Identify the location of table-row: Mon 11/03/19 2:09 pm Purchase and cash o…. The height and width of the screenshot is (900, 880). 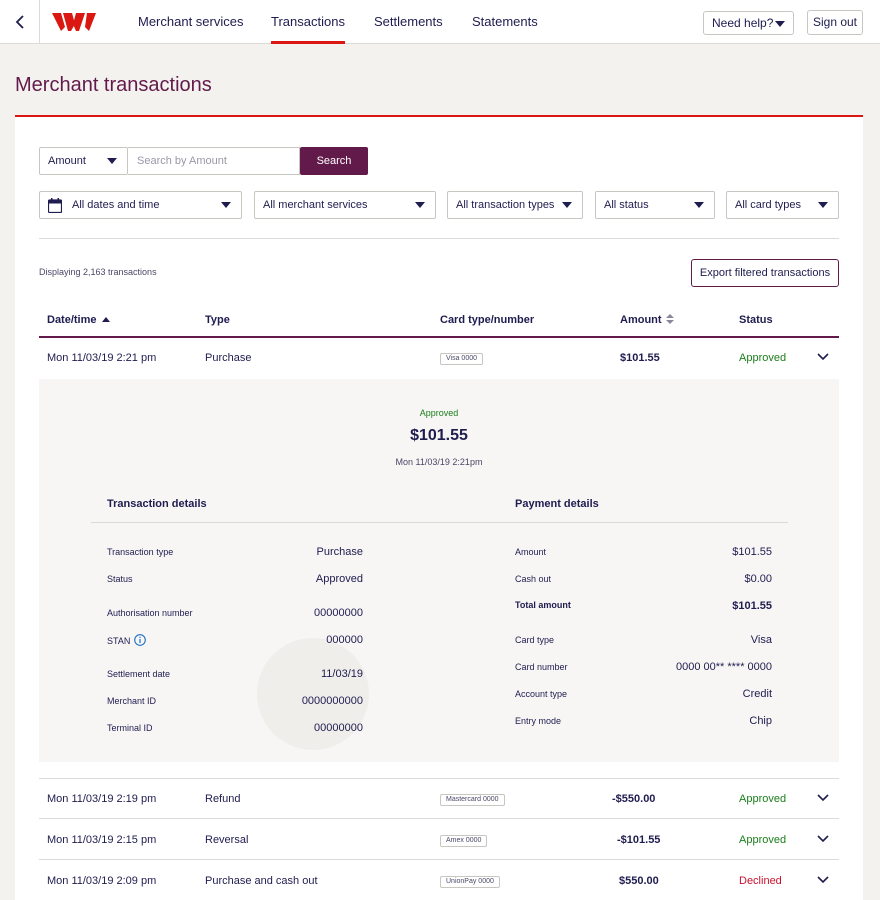
(439, 880).